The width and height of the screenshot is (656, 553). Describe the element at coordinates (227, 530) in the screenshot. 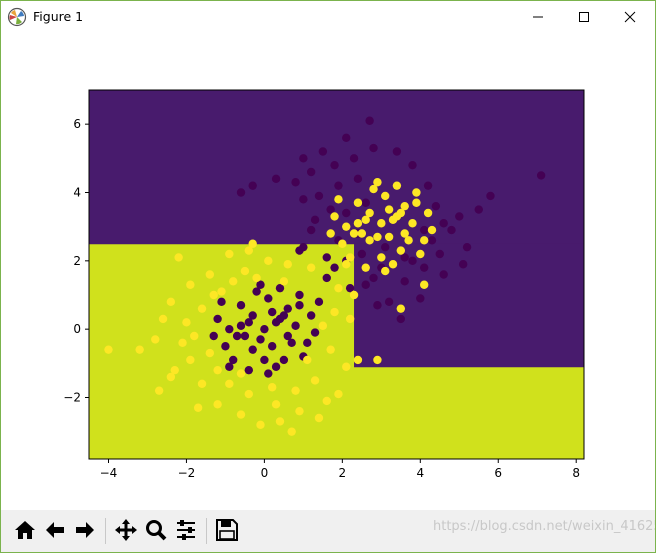

I see `save-button` at that location.